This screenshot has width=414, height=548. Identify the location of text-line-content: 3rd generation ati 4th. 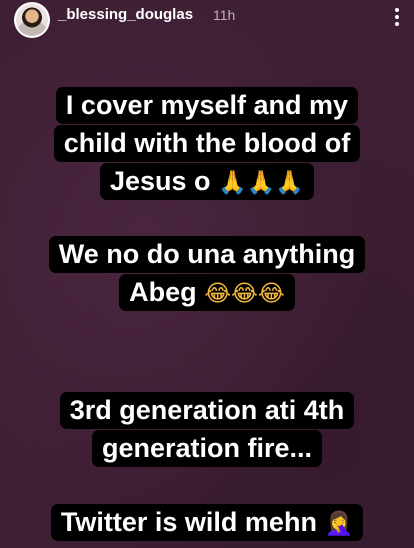
(207, 410).